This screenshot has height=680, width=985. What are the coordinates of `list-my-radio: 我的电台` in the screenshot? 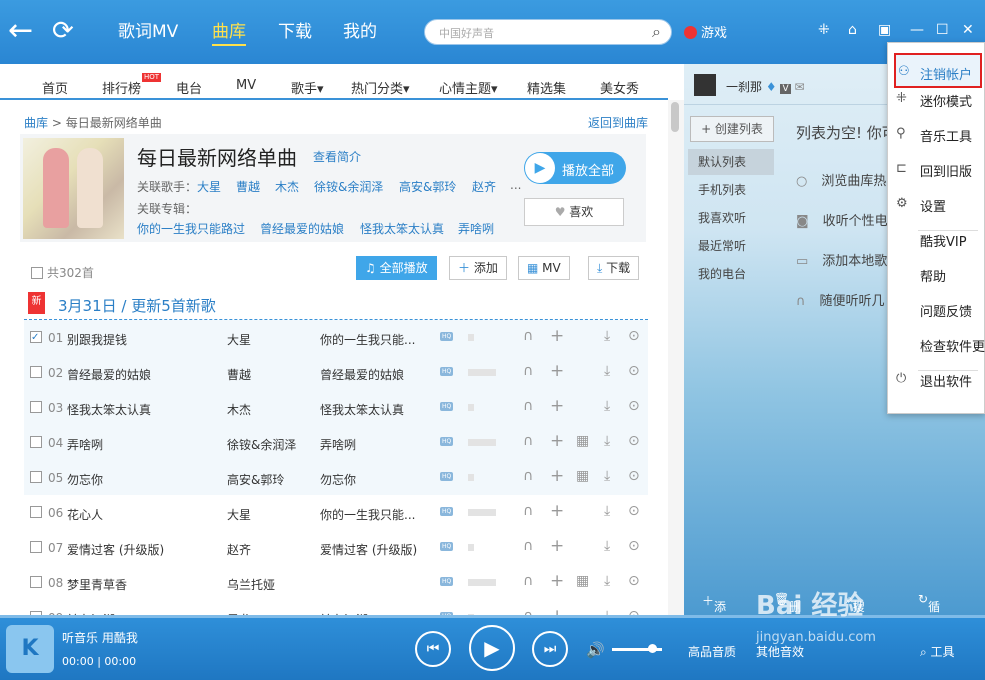 It's located at (731, 274).